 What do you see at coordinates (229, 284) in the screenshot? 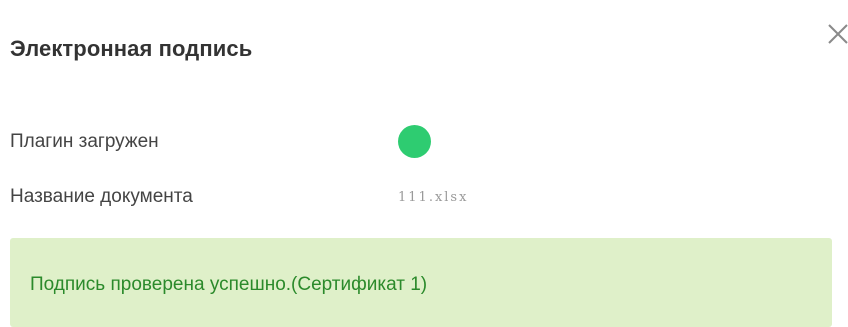
I see `verification-message: Подпись проверена успешно.(Сертификат 1)` at bounding box center [229, 284].